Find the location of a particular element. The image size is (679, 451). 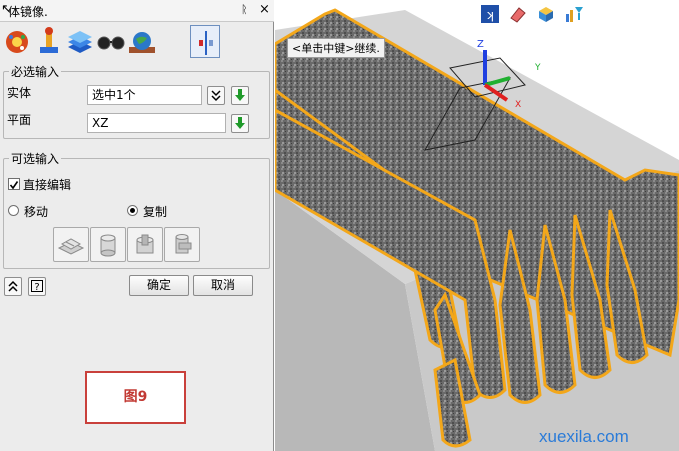

pin-icon: ᚱ is located at coordinates (244, 9).